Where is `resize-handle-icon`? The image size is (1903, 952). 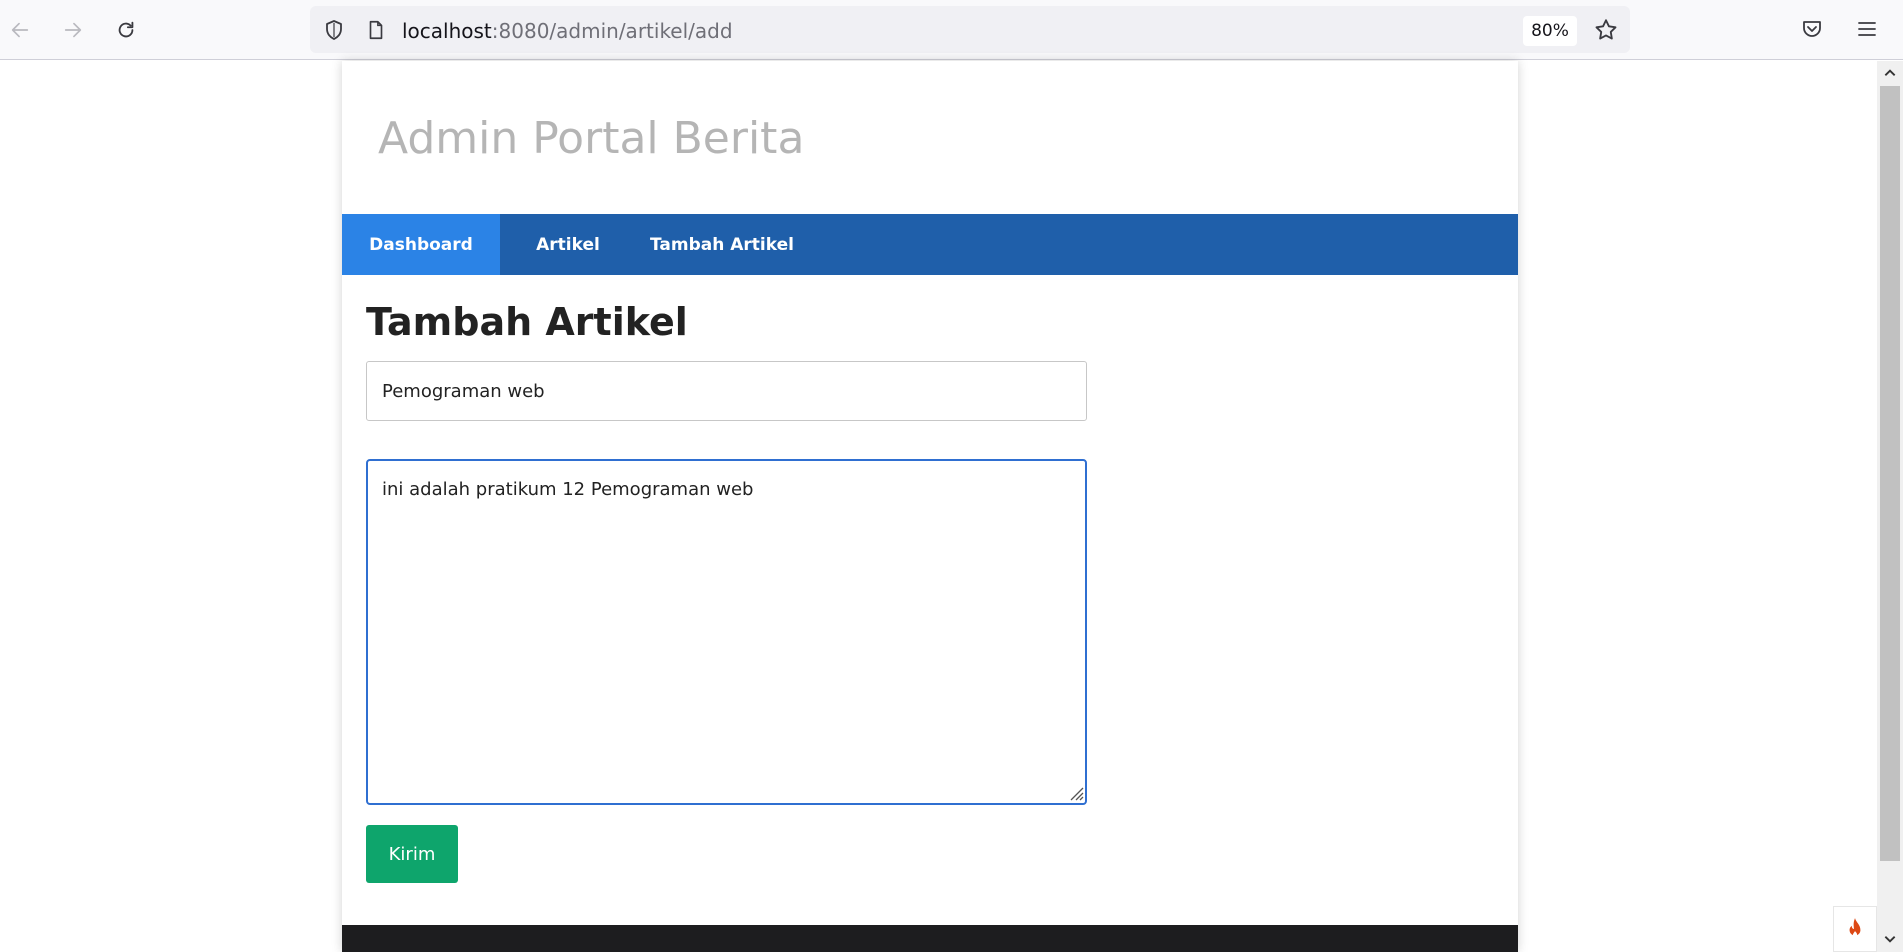 resize-handle-icon is located at coordinates (1074, 791).